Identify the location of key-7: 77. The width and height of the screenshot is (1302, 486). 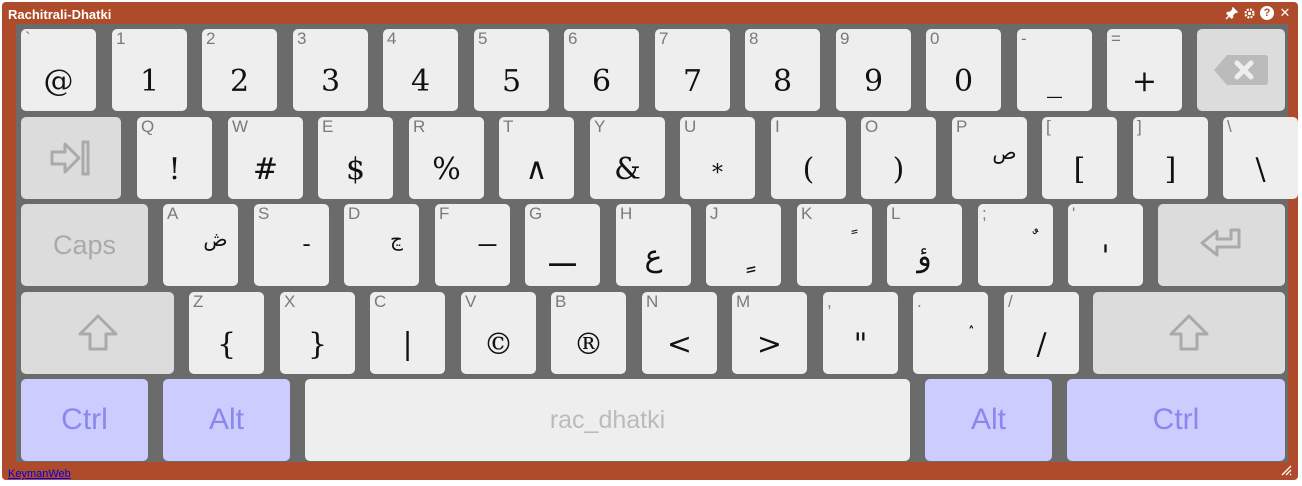
(692, 70).